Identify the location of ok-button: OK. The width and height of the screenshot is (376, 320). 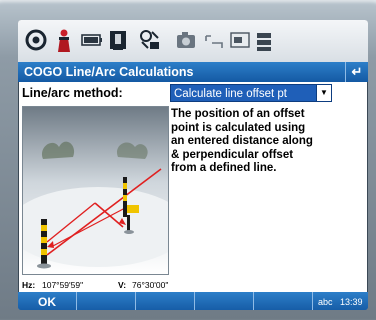
(47, 301).